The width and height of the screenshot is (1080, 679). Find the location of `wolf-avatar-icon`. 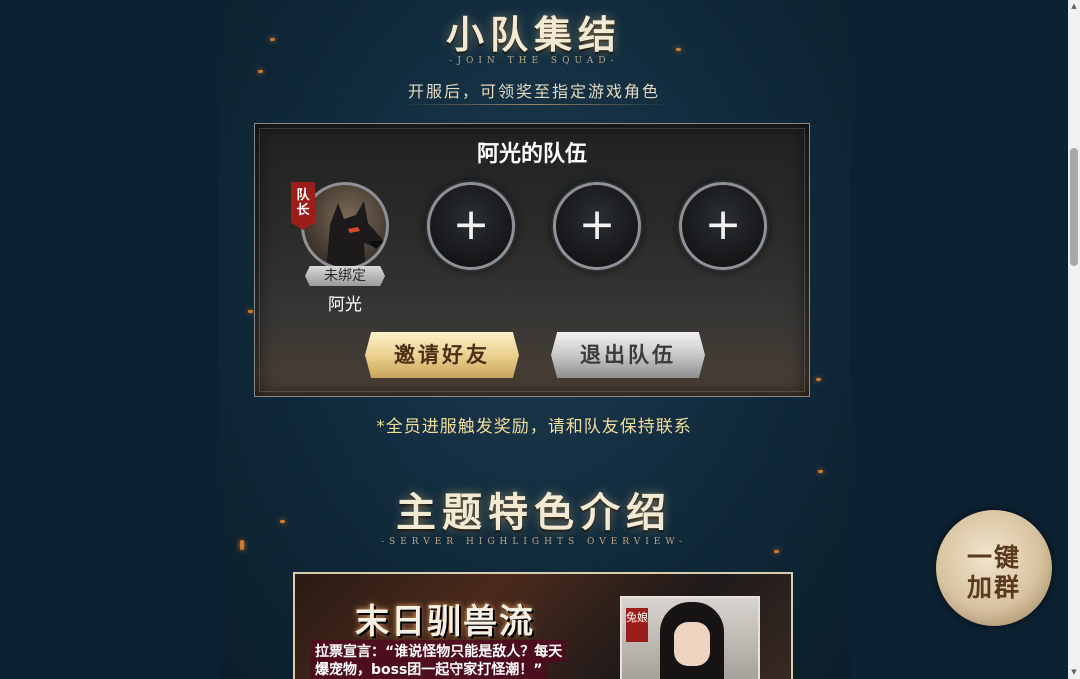

wolf-avatar-icon is located at coordinates (355, 234).